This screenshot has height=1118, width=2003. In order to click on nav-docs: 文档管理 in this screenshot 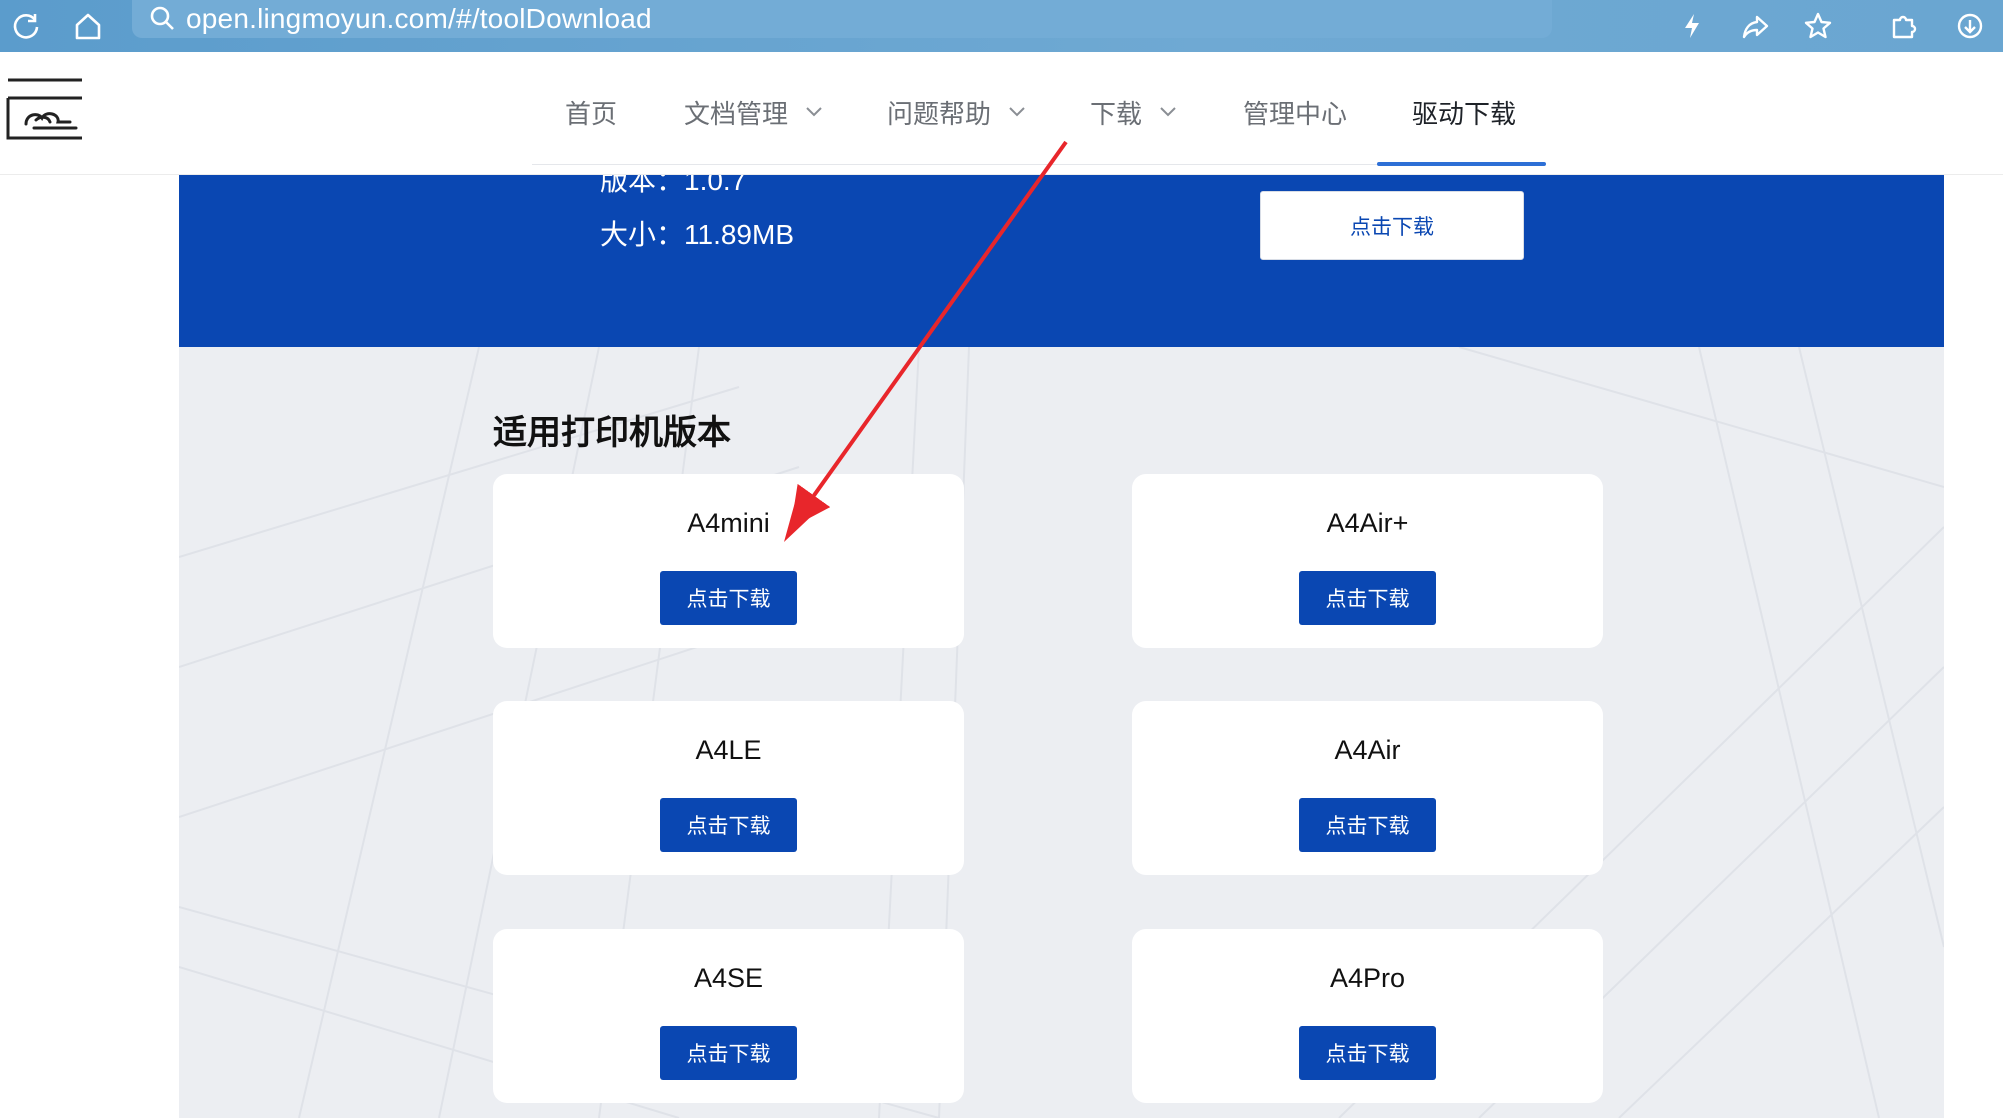, I will do `click(753, 112)`.